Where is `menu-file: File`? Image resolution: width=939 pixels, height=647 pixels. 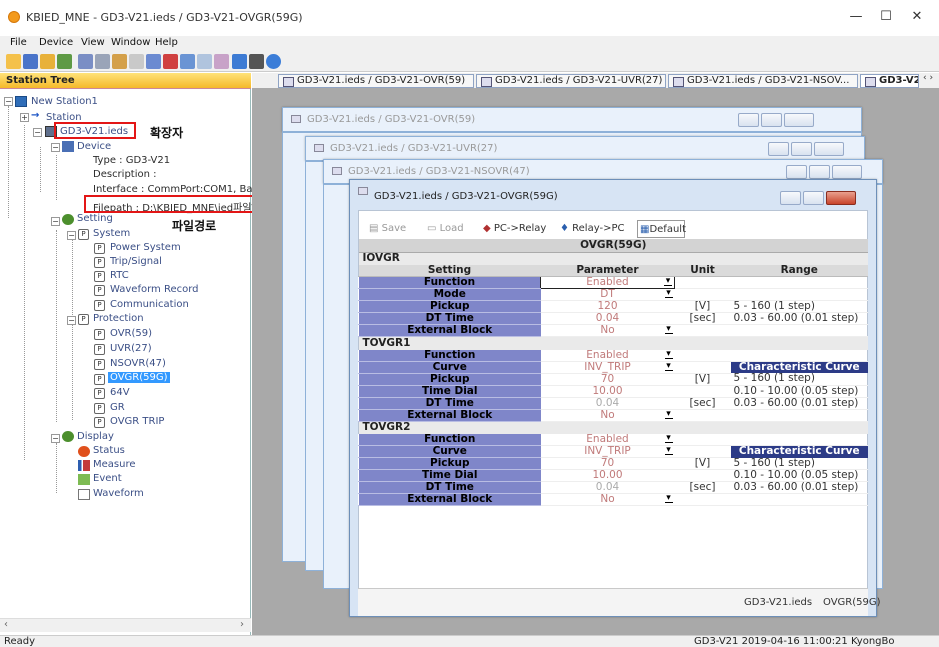 menu-file: File is located at coordinates (18, 42).